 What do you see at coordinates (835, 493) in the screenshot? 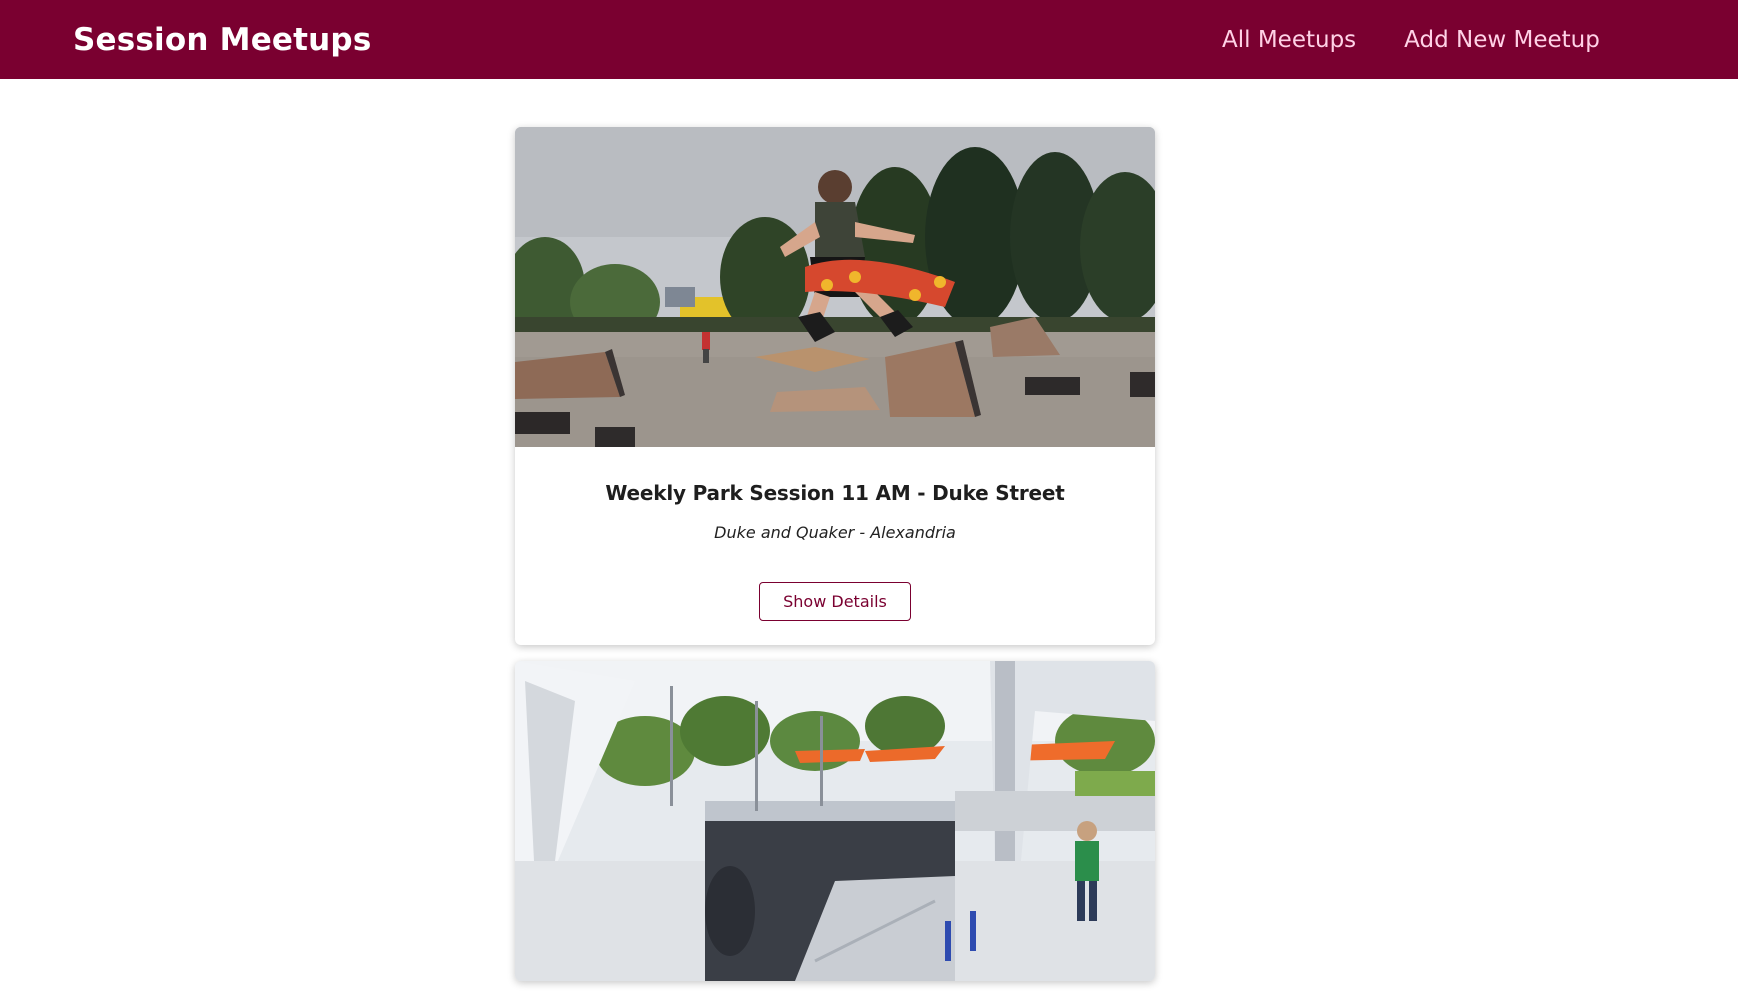
I see `meetup-title: Weekly Park Session 11 AM - Duke Street` at bounding box center [835, 493].